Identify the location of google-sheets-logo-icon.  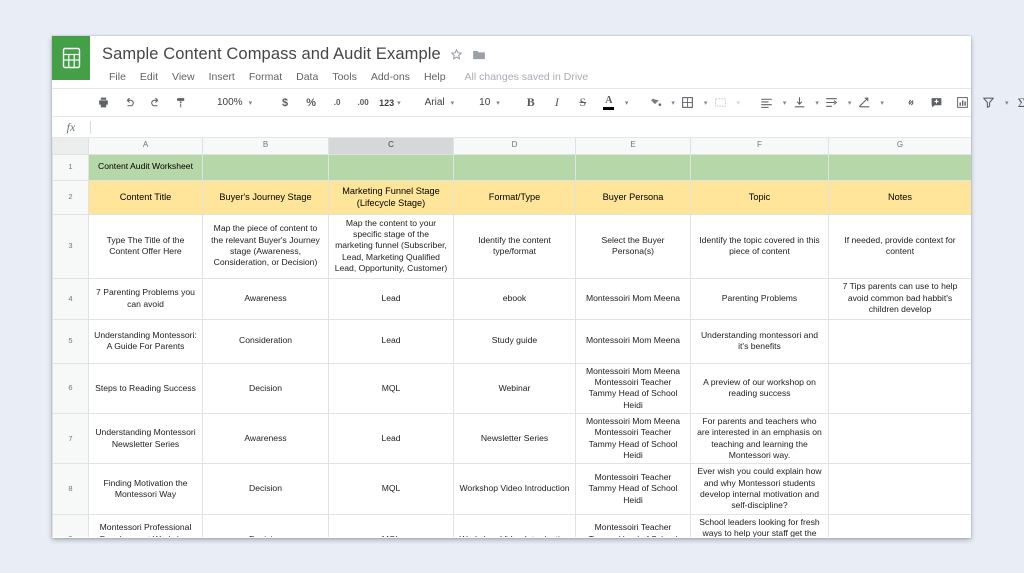
(71, 58).